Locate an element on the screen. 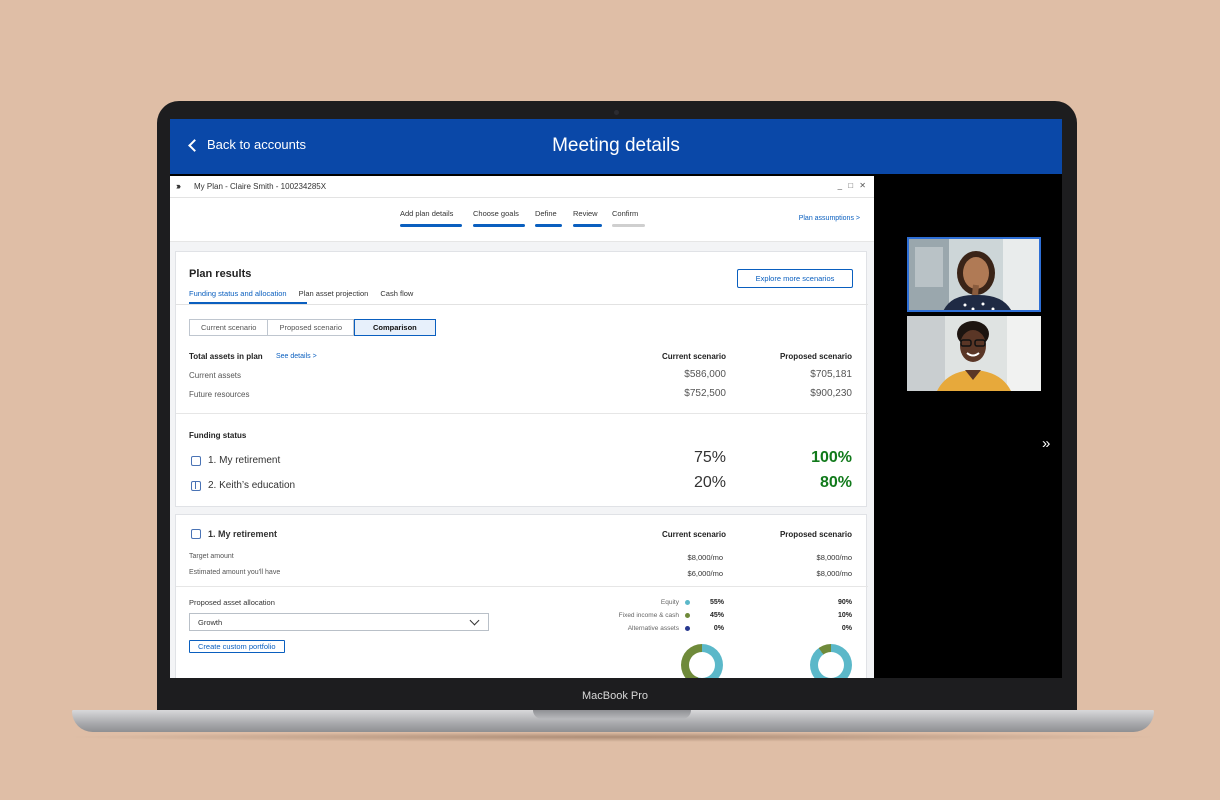 The width and height of the screenshot is (1220, 800). retirement-row-label: Target amount is located at coordinates (211, 556).